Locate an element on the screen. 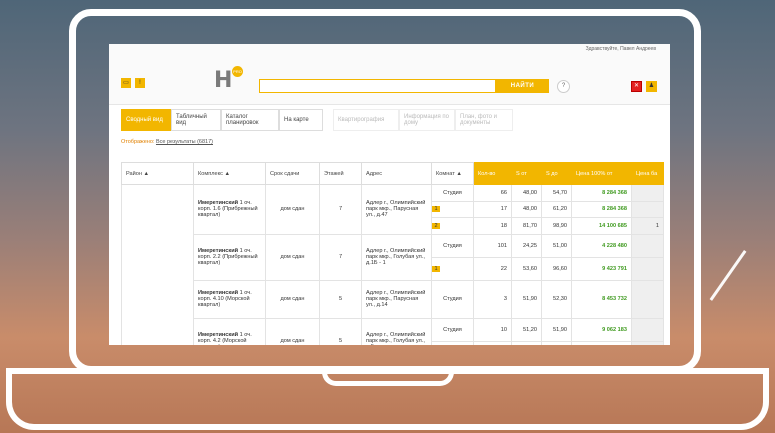 Image resolution: width=775 pixels, height=433 pixels. s-from-cell: 24,25 is located at coordinates (526, 245).